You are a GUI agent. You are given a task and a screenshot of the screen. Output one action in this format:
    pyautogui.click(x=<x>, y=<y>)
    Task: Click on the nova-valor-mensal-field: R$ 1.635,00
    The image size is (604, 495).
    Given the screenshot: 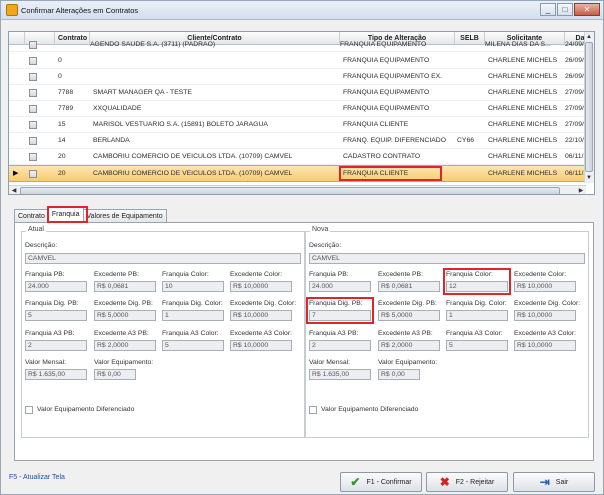 What is the action you would take?
    pyautogui.click(x=340, y=374)
    